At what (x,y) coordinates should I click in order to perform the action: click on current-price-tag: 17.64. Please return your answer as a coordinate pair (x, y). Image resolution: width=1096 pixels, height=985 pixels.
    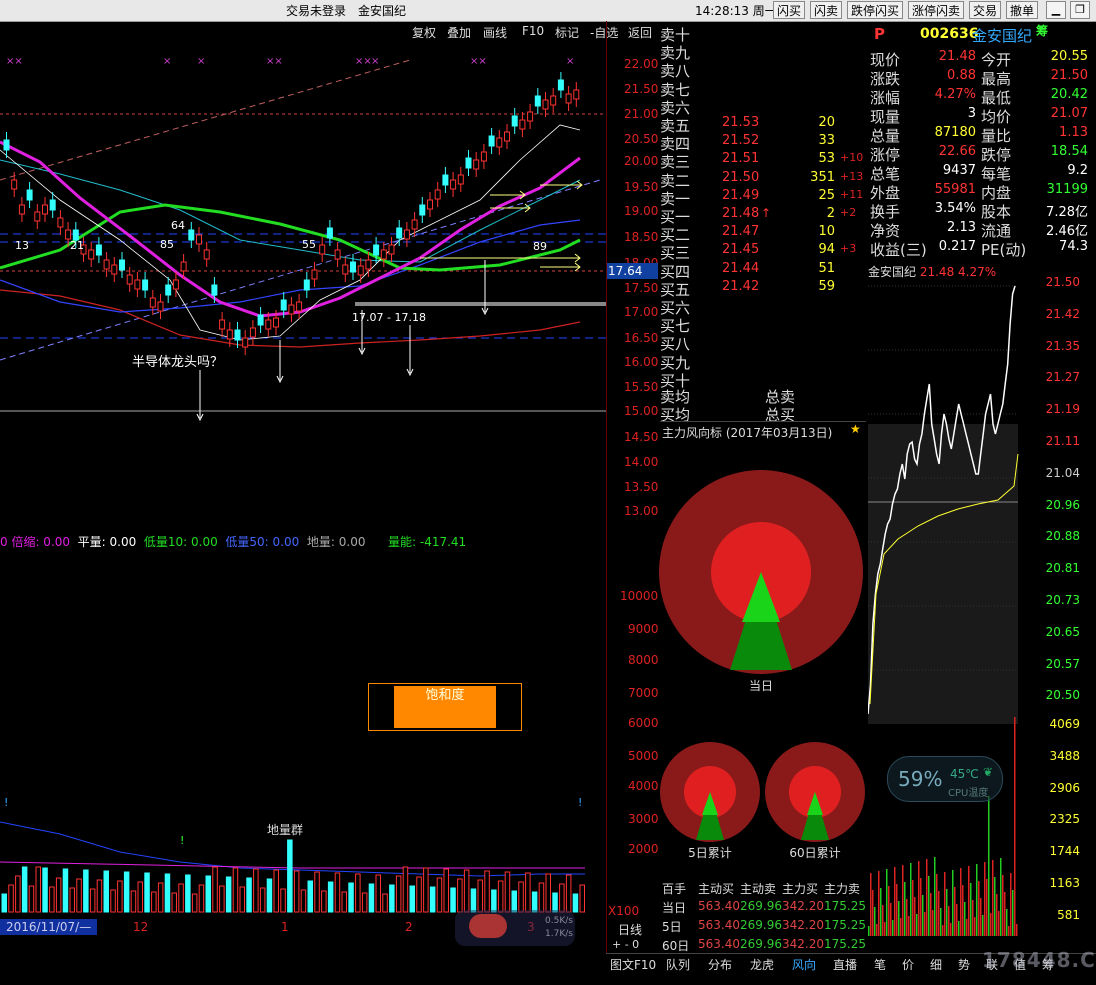
    Looking at the image, I should click on (632, 271).